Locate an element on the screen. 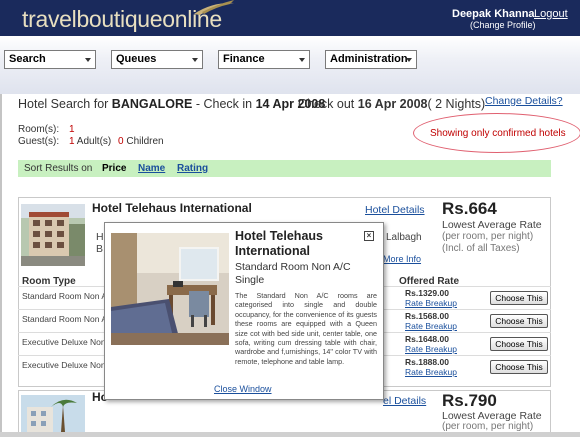  administration-menu-label: Administration is located at coordinates (369, 59).